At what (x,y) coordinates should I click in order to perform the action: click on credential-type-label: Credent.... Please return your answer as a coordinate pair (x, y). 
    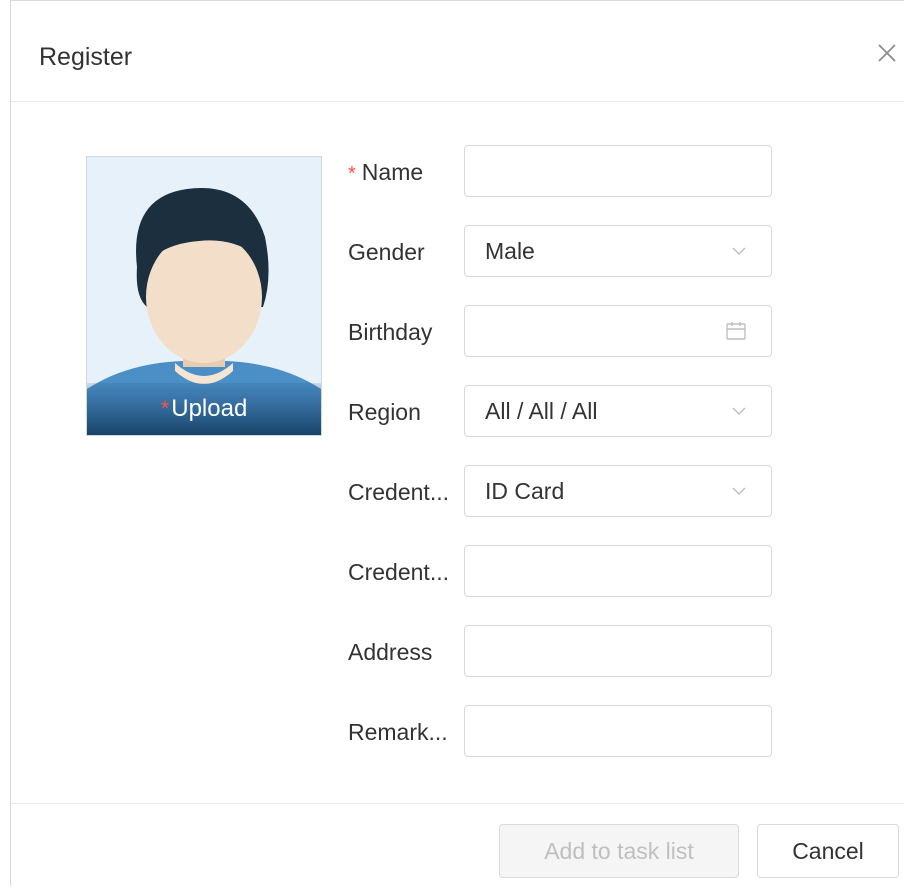
    Looking at the image, I should click on (398, 492).